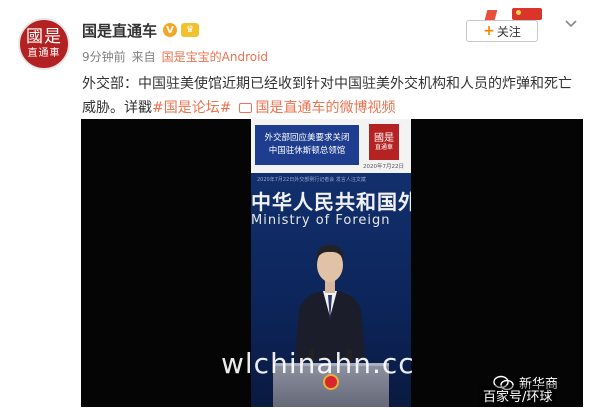  What do you see at coordinates (383, 147) in the screenshot?
I see `channel-logo-subtext: 直通車` at bounding box center [383, 147].